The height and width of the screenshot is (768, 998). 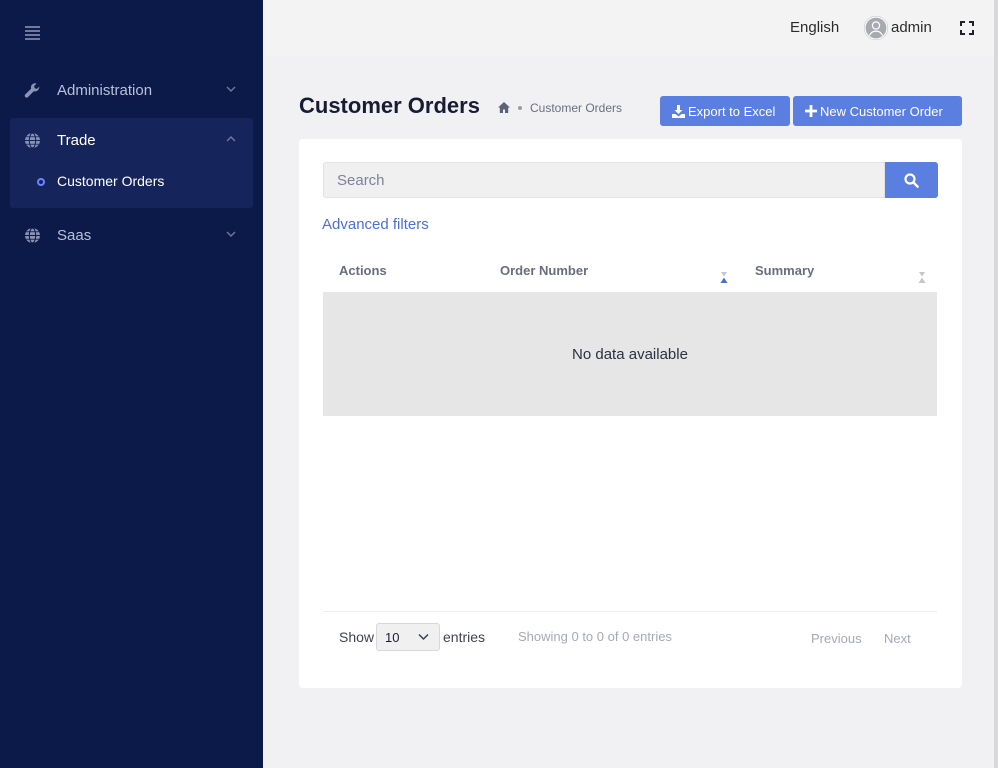 I want to click on home-icon, so click(x=504, y=107).